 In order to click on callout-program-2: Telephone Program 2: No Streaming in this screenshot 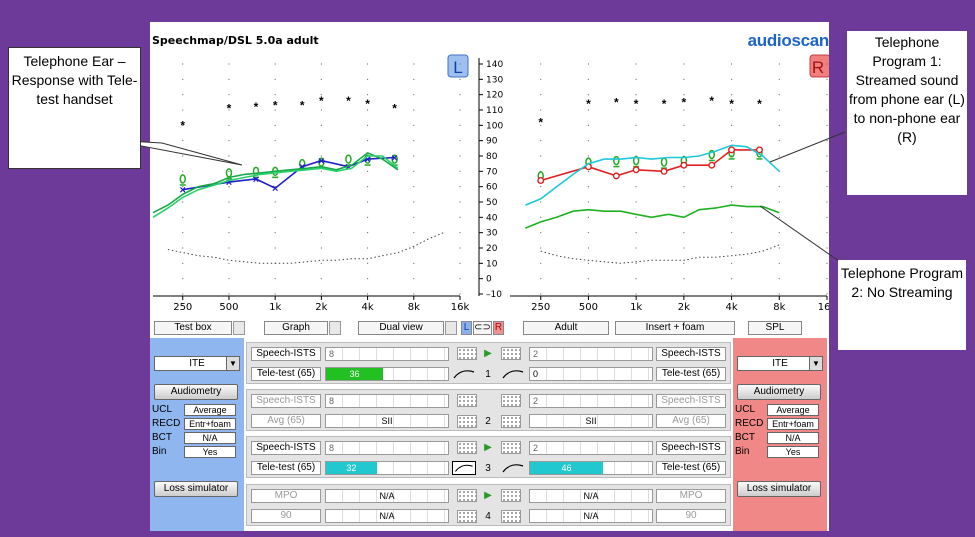, I will do `click(902, 305)`.